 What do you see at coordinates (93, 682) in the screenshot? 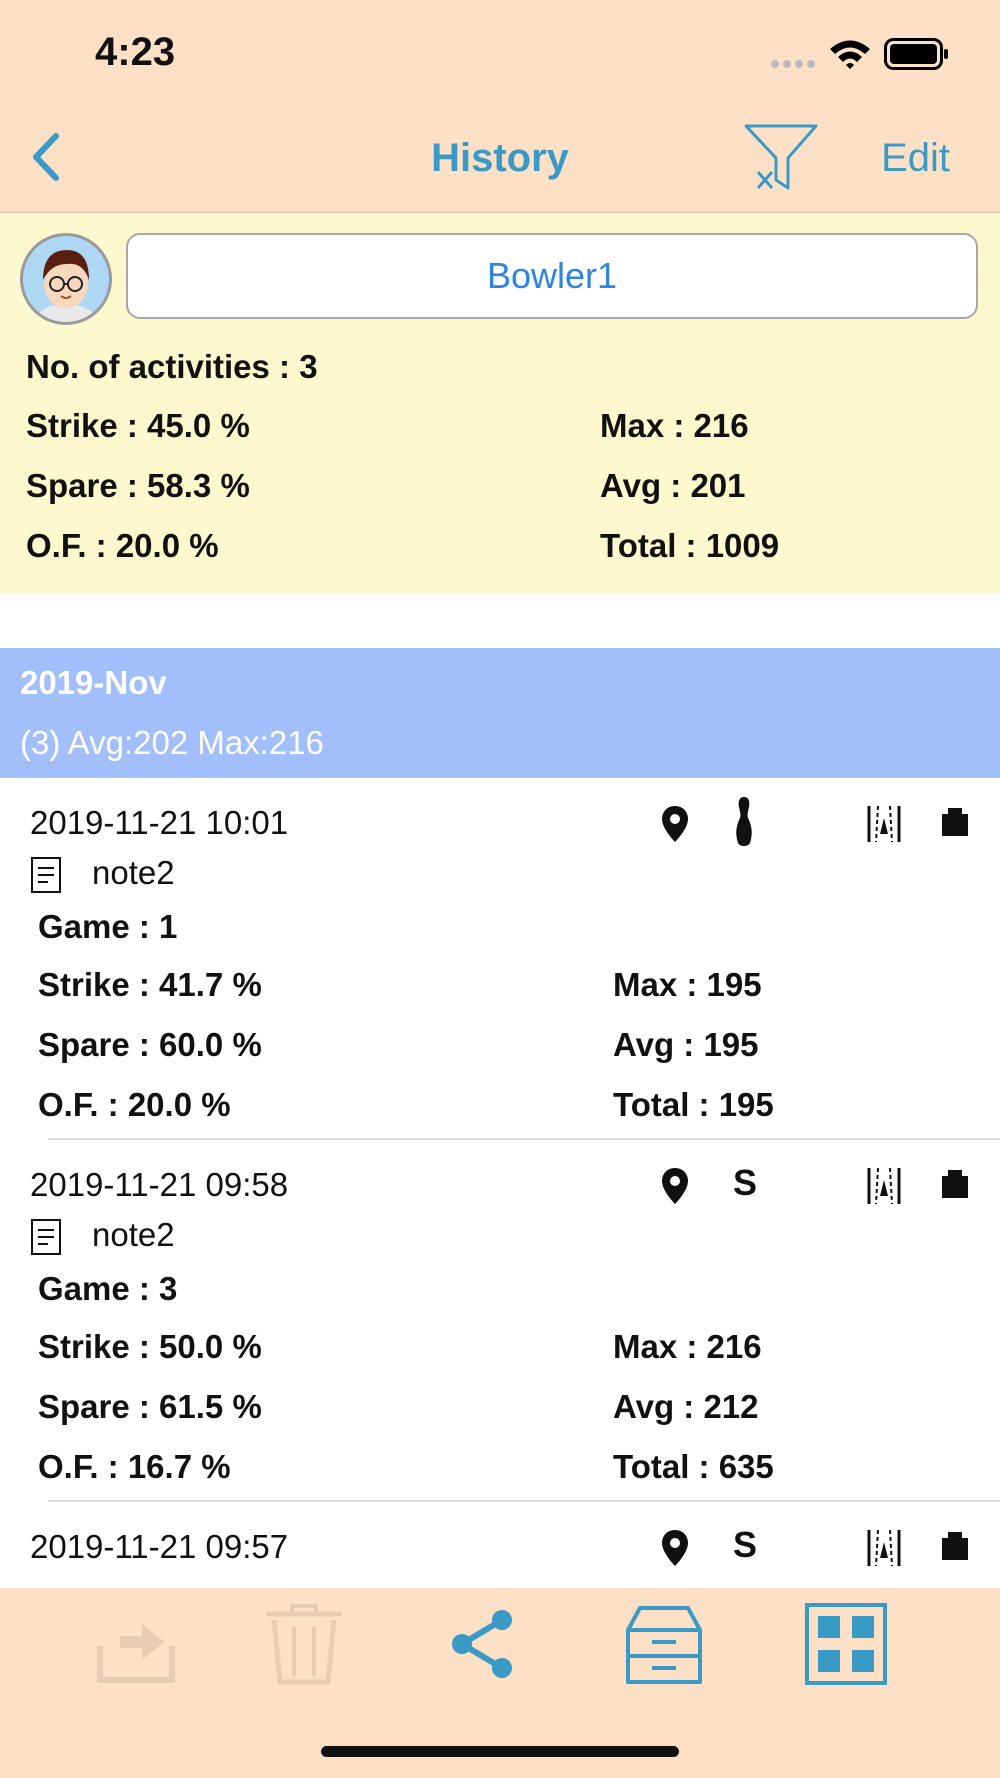
I see `section-title: 2019-Nov` at bounding box center [93, 682].